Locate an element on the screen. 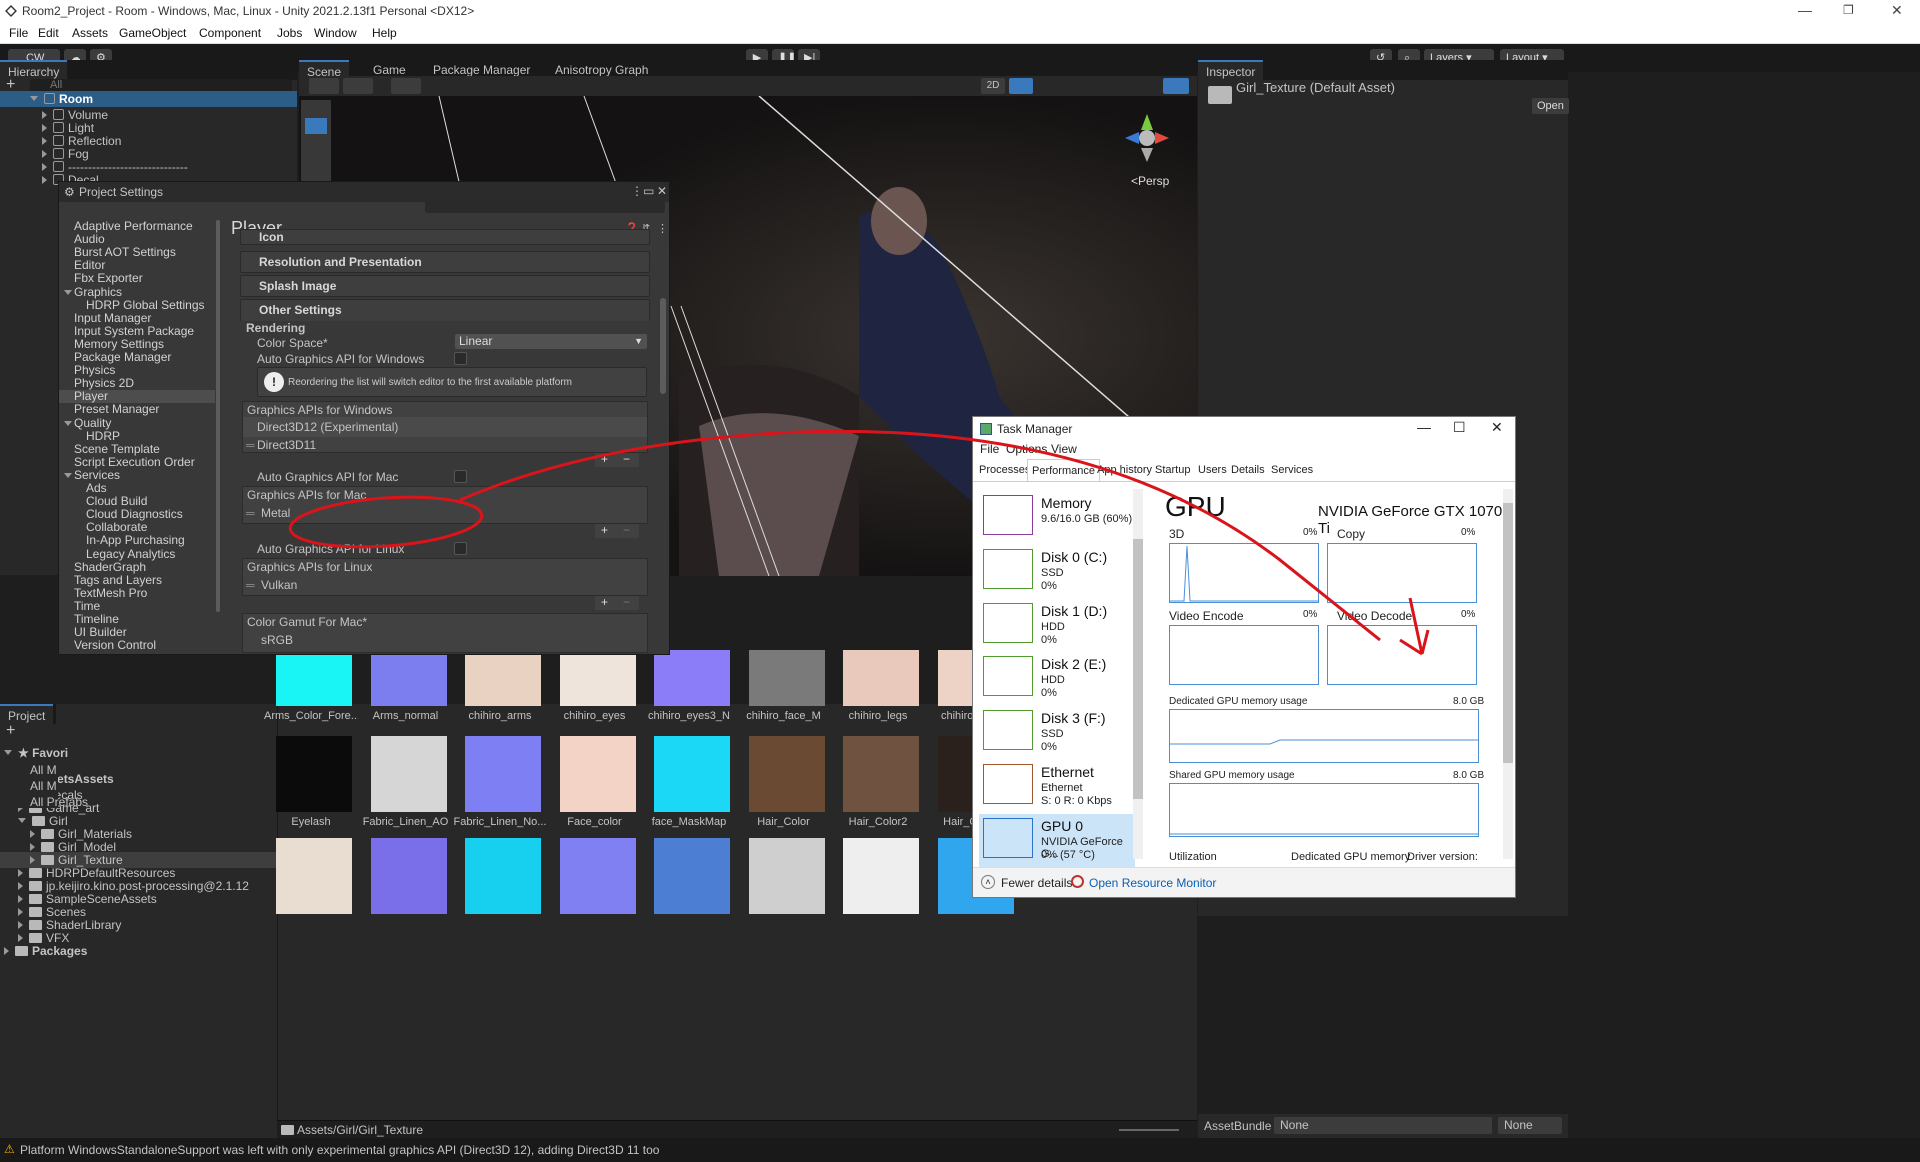 This screenshot has width=1920, height=1162. settings-category: Package Manager is located at coordinates (122, 357).